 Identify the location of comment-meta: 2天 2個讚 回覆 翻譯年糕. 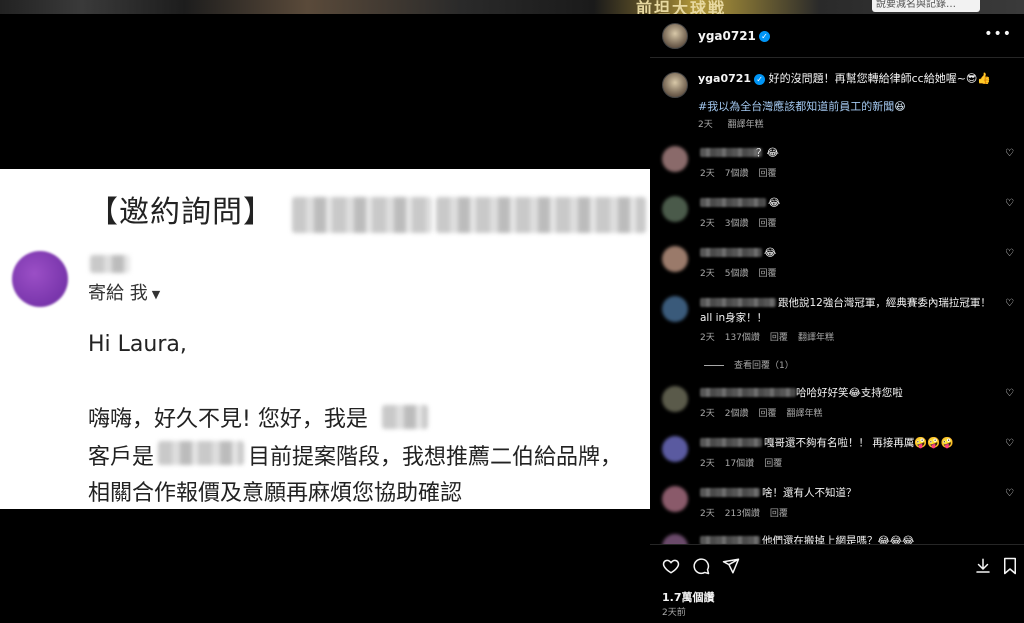
(766, 412).